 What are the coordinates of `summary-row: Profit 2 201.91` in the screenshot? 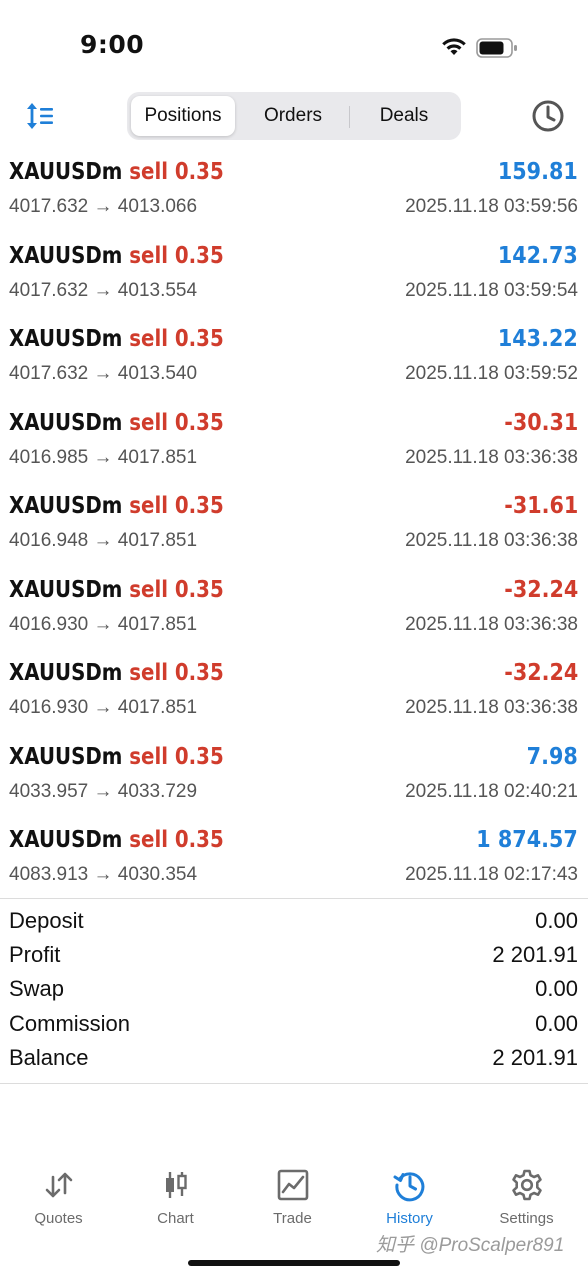 It's located at (294, 957).